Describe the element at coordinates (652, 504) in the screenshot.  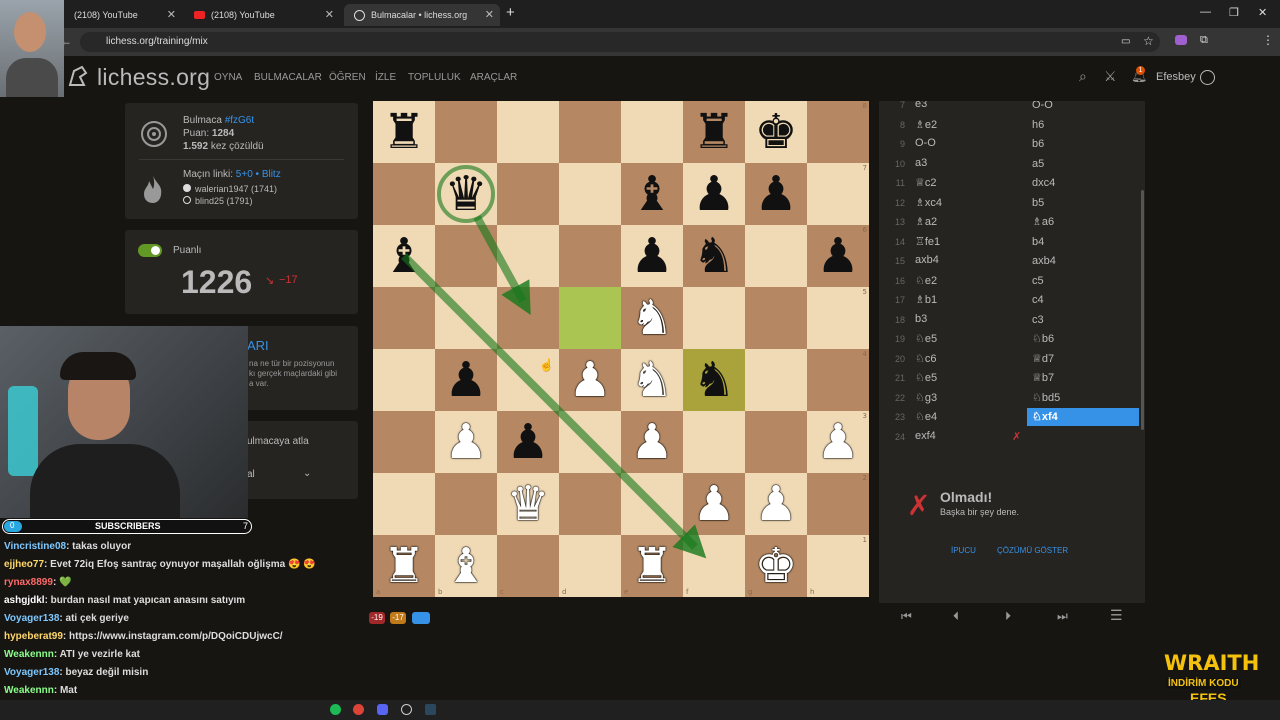
I see `square-e2` at that location.